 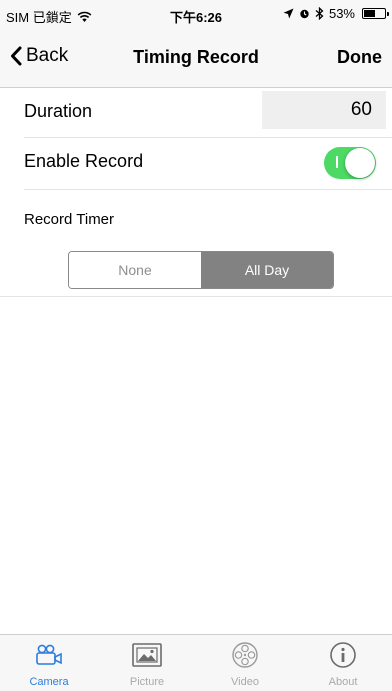 I want to click on back-button: Back, so click(x=39, y=56).